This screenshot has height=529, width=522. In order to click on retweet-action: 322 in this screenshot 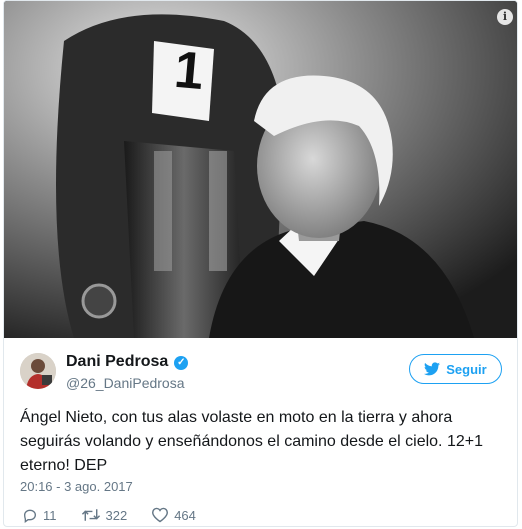, I will do `click(104, 515)`.